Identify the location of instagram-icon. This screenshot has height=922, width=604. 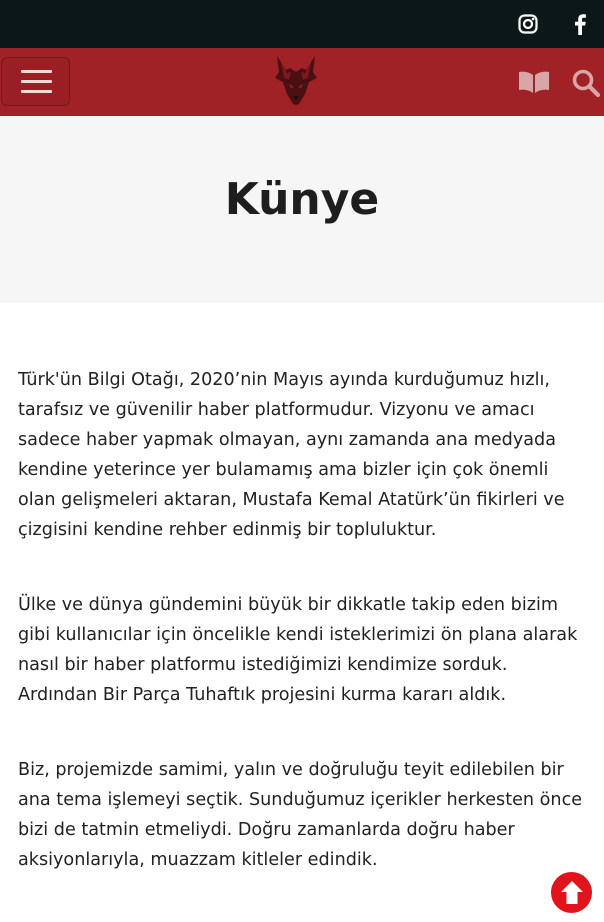
(528, 24).